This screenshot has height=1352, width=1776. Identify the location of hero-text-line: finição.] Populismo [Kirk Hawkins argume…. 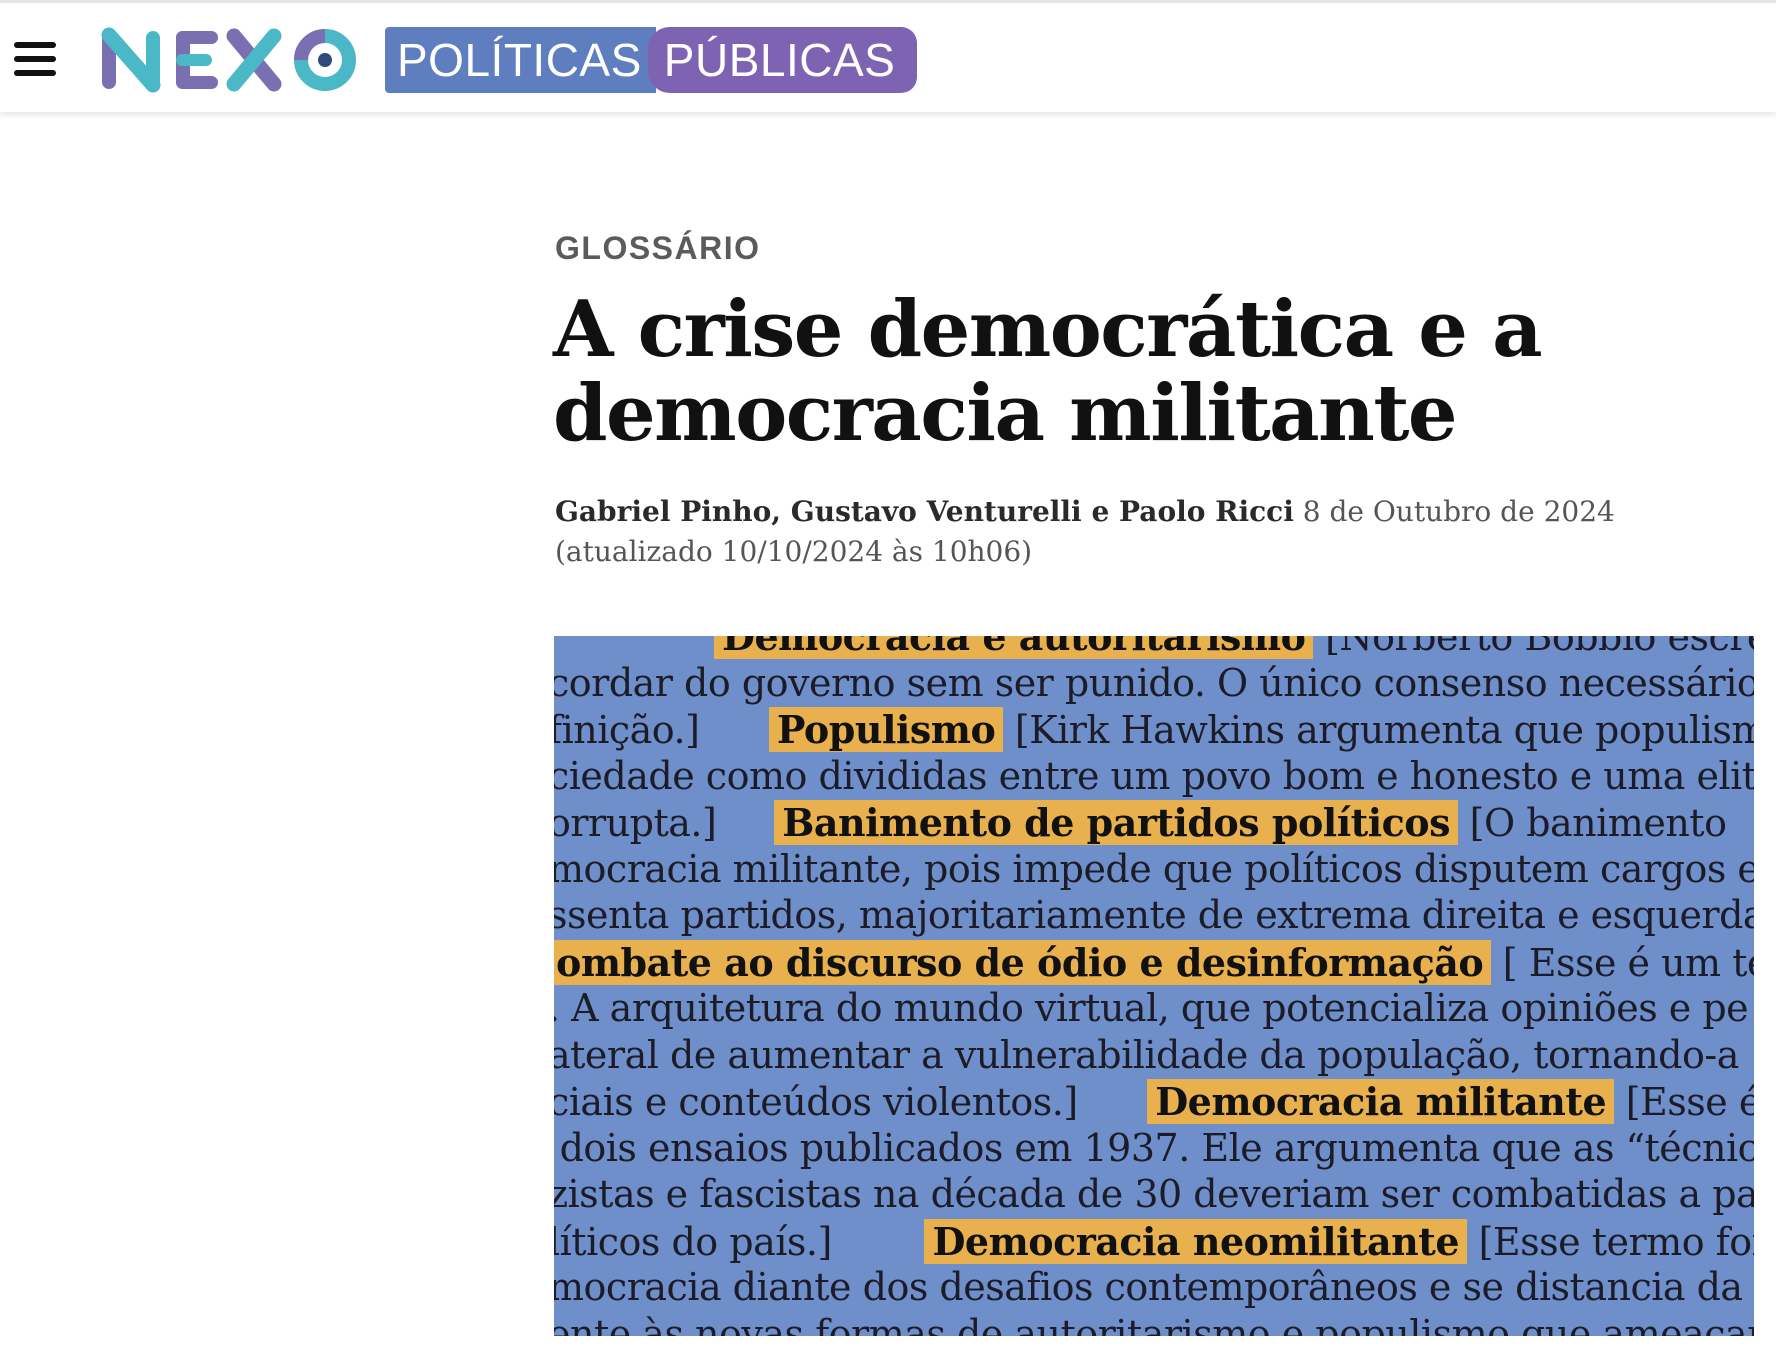
(1154, 729).